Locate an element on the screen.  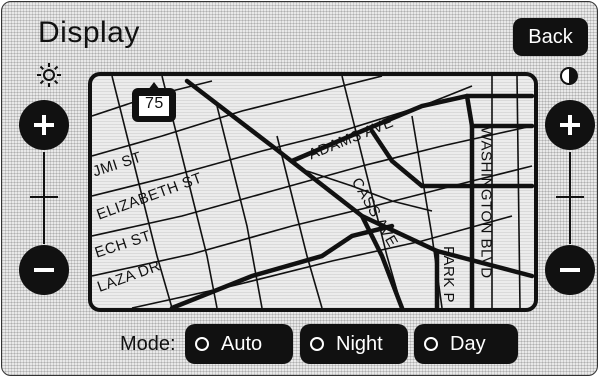
brightness-increase-button is located at coordinates (44, 125).